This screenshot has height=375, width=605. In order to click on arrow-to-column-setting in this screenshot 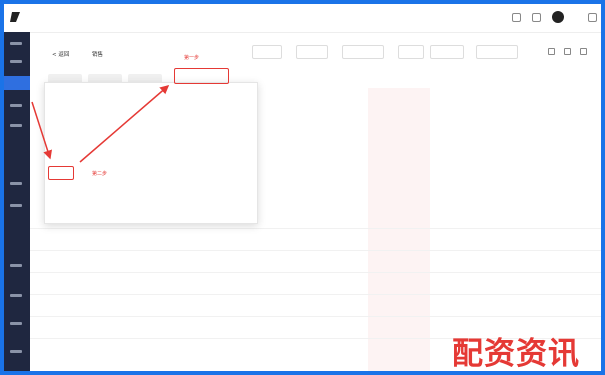, I will do `click(124, 124)`.